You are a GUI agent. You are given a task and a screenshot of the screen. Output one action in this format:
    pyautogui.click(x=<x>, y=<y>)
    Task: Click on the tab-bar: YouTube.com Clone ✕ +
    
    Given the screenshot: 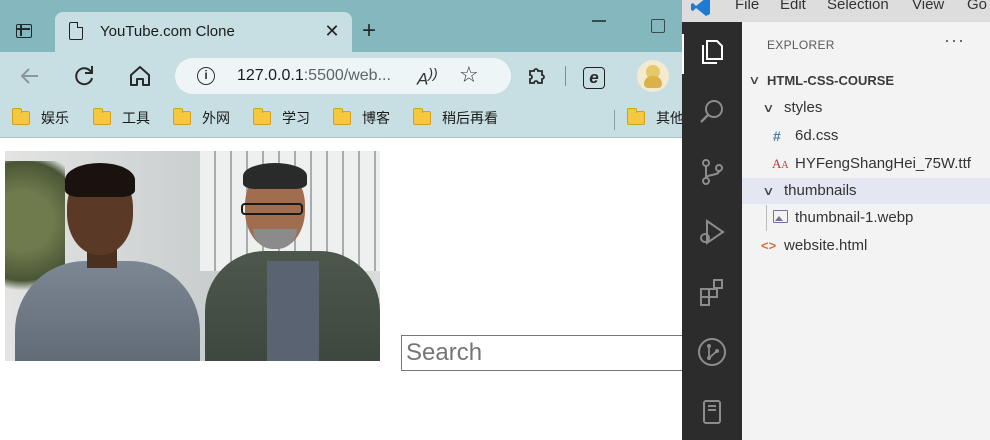 What is the action you would take?
    pyautogui.click(x=341, y=26)
    